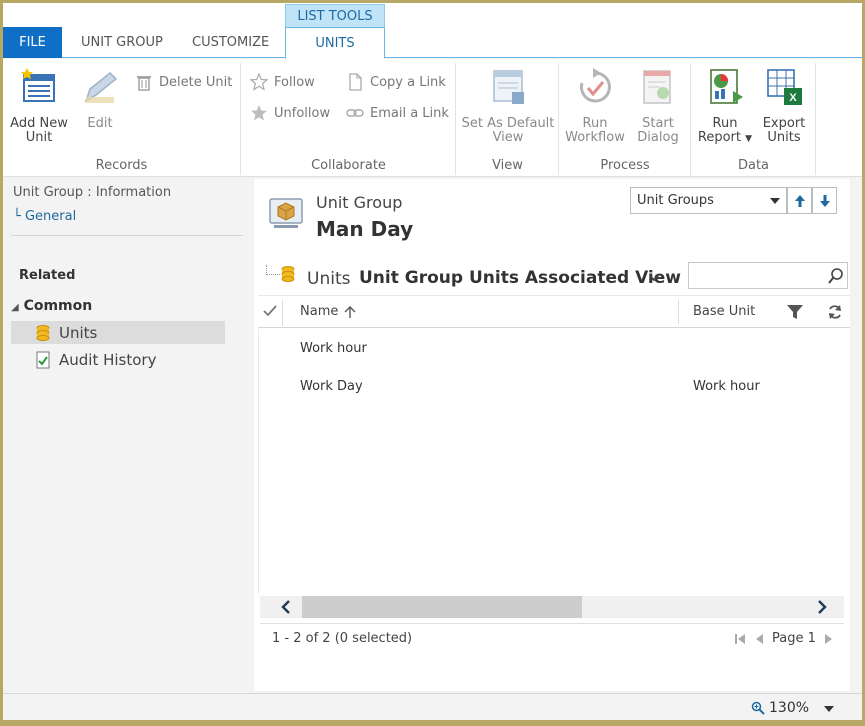  I want to click on list-tools-header: LIST TOOLS, so click(335, 15).